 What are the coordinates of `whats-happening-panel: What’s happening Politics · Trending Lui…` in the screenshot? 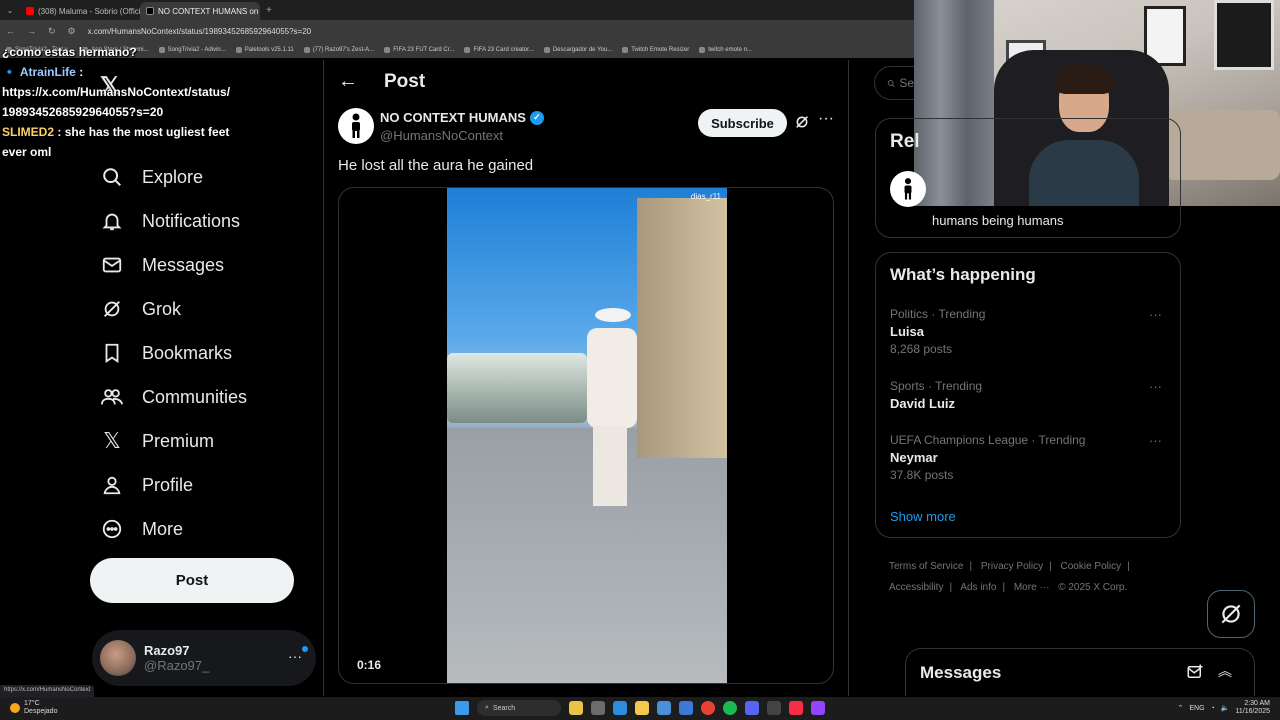 It's located at (1028, 395).